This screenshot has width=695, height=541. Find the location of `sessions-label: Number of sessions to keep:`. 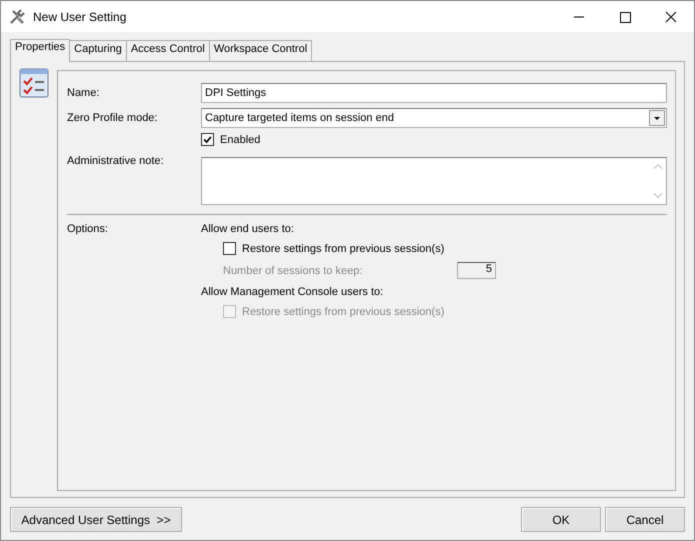

sessions-label: Number of sessions to keep: is located at coordinates (293, 270).